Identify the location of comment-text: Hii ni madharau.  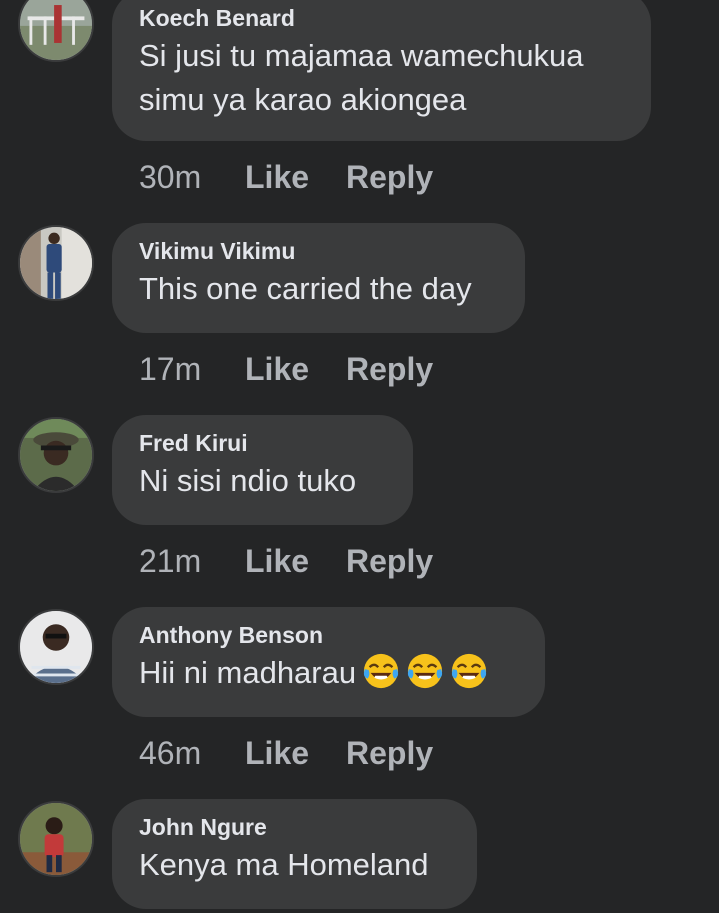
(328, 673).